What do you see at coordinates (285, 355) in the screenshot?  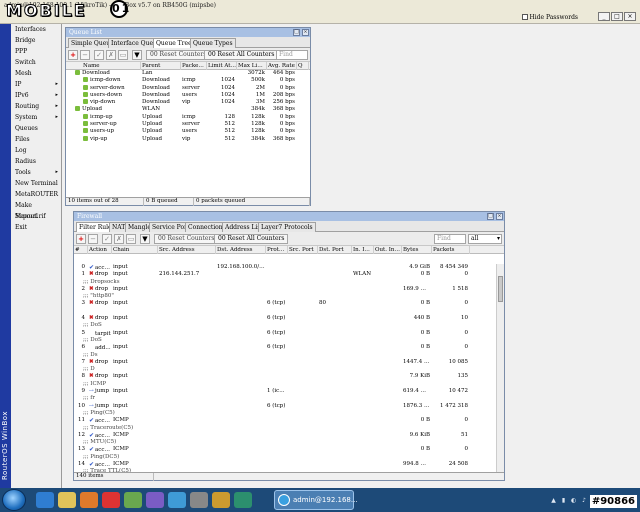 I see `rule-comment-row: ;;; Ds` at bounding box center [285, 355].